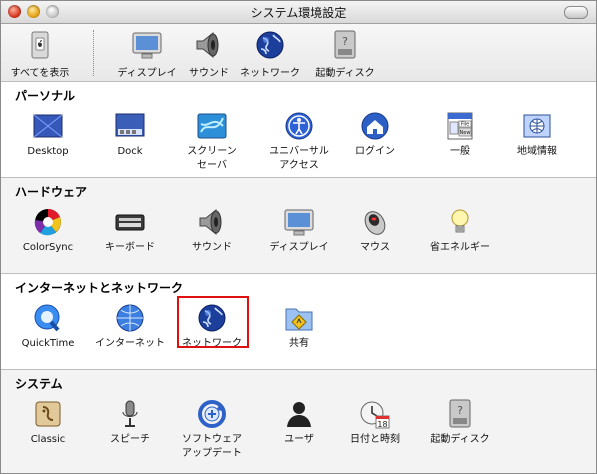 Image resolution: width=597 pixels, height=474 pixels. I want to click on pref-pane-keyboard: キーボード, so click(130, 230).